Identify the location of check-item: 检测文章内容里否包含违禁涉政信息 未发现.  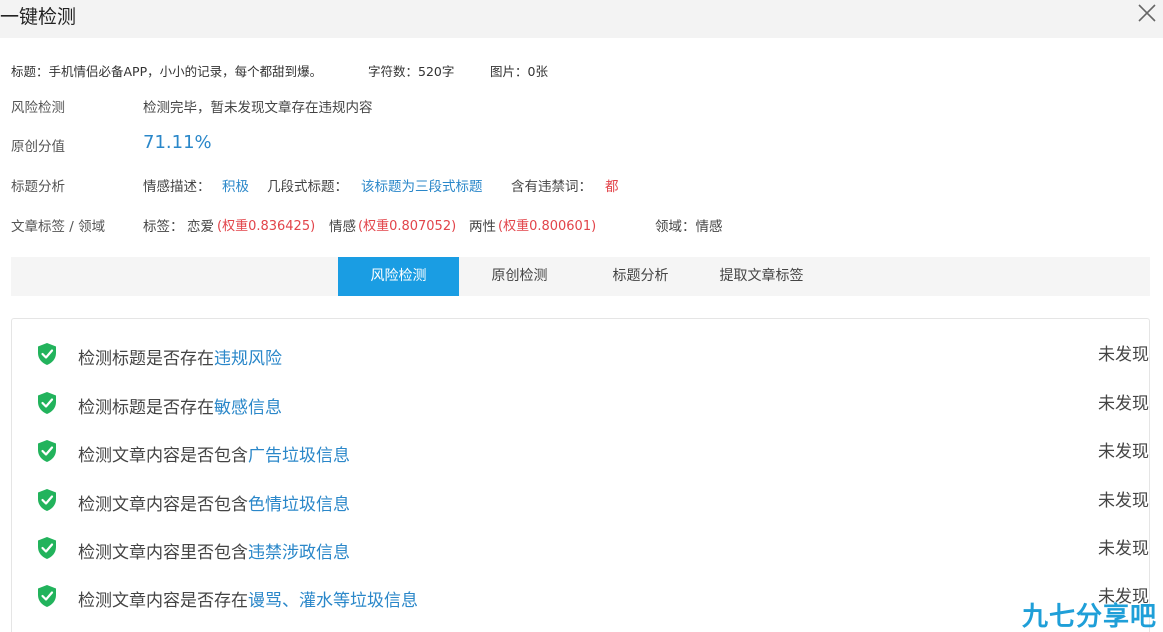
(592, 549).